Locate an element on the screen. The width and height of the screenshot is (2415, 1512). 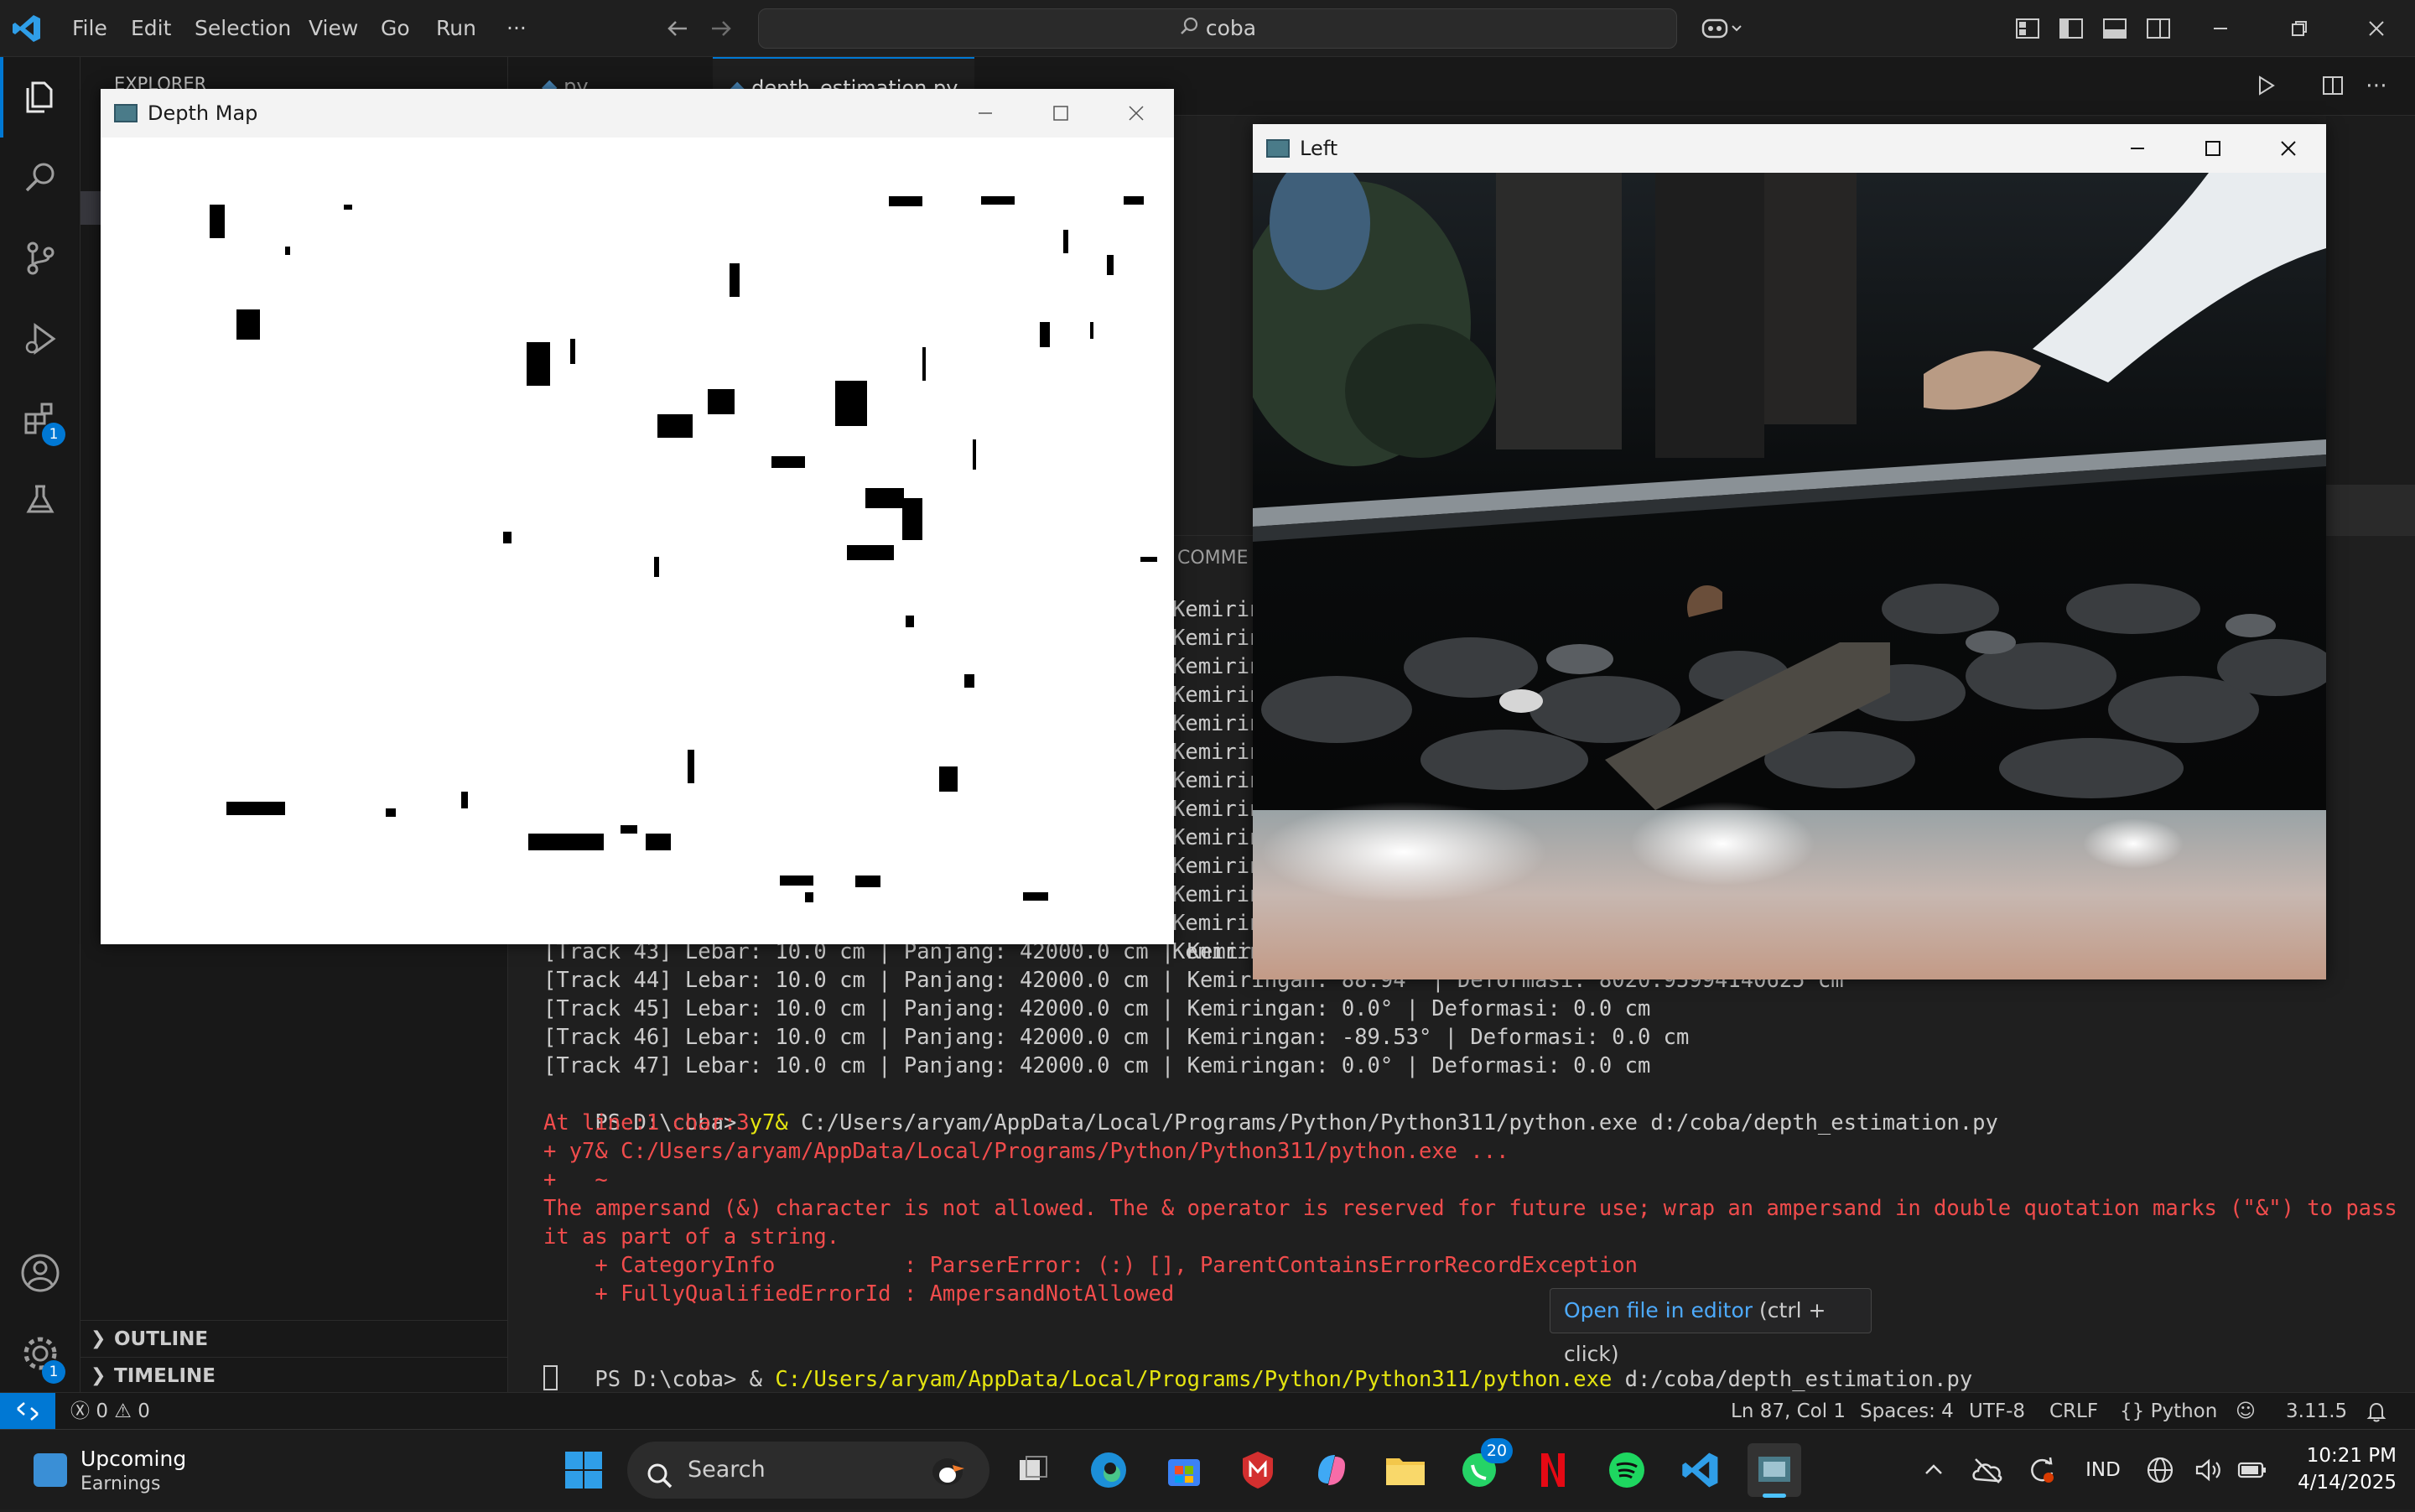
network-icon is located at coordinates (2160, 1470).